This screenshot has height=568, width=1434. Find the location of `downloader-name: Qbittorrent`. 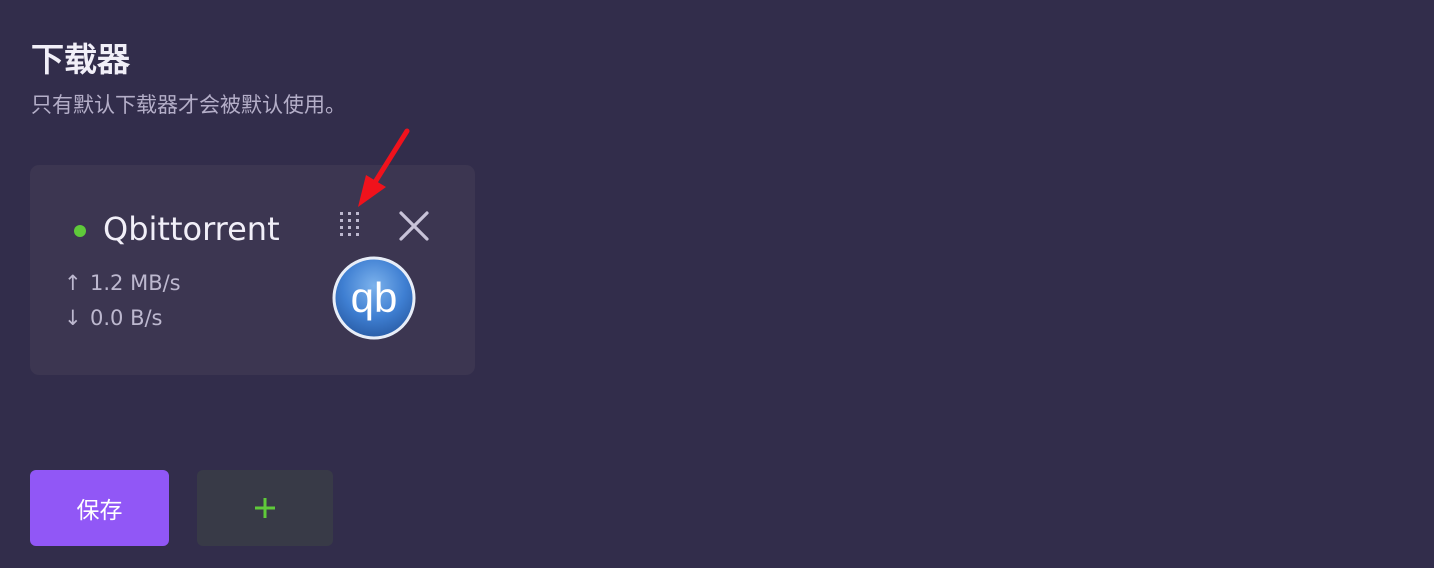

downloader-name: Qbittorrent is located at coordinates (191, 229).